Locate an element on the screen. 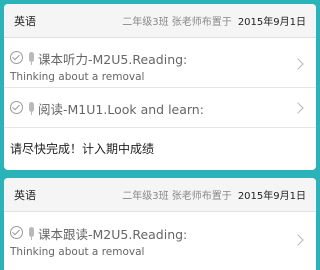 The height and width of the screenshot is (270, 320). task-item: 阅读-M1U1.Look and learn: is located at coordinates (160, 108).